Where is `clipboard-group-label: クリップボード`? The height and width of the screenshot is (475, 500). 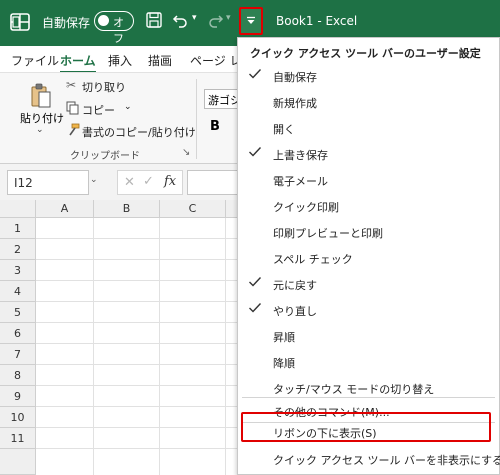
clipboard-group-label: クリップボード is located at coordinates (105, 156).